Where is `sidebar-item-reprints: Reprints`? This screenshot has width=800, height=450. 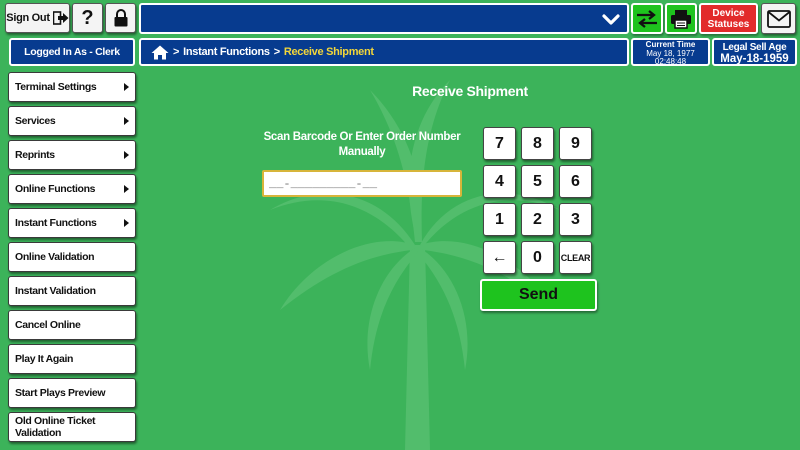 sidebar-item-reprints: Reprints is located at coordinates (72, 155).